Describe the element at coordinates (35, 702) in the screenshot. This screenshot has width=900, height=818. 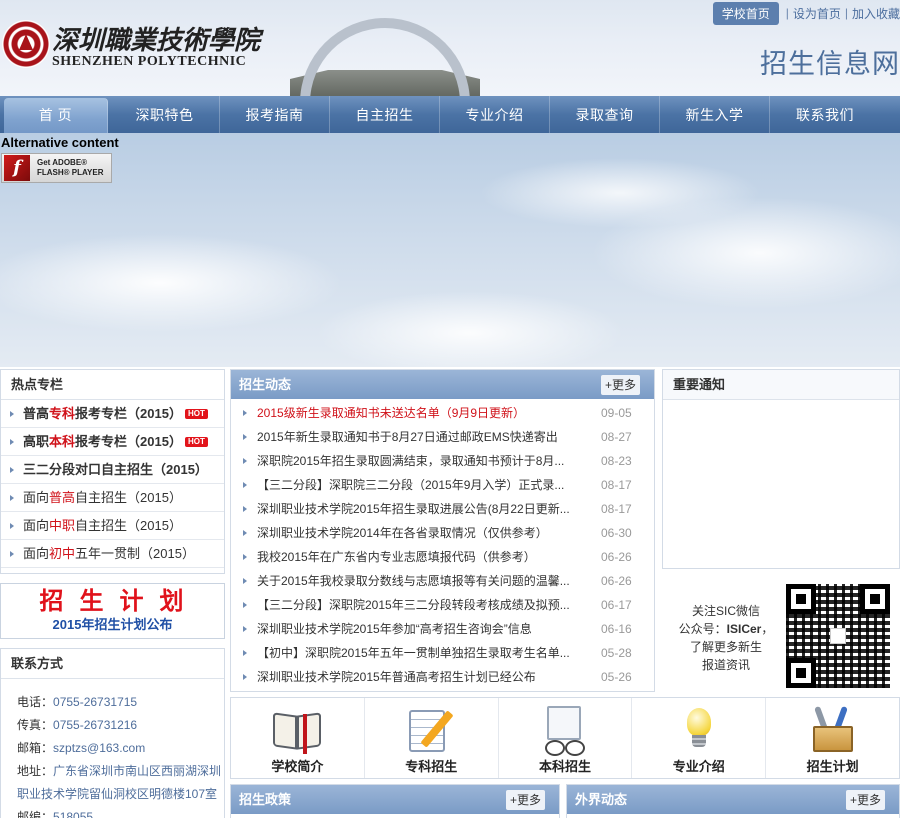
I see `phone-label: 电话：` at that location.